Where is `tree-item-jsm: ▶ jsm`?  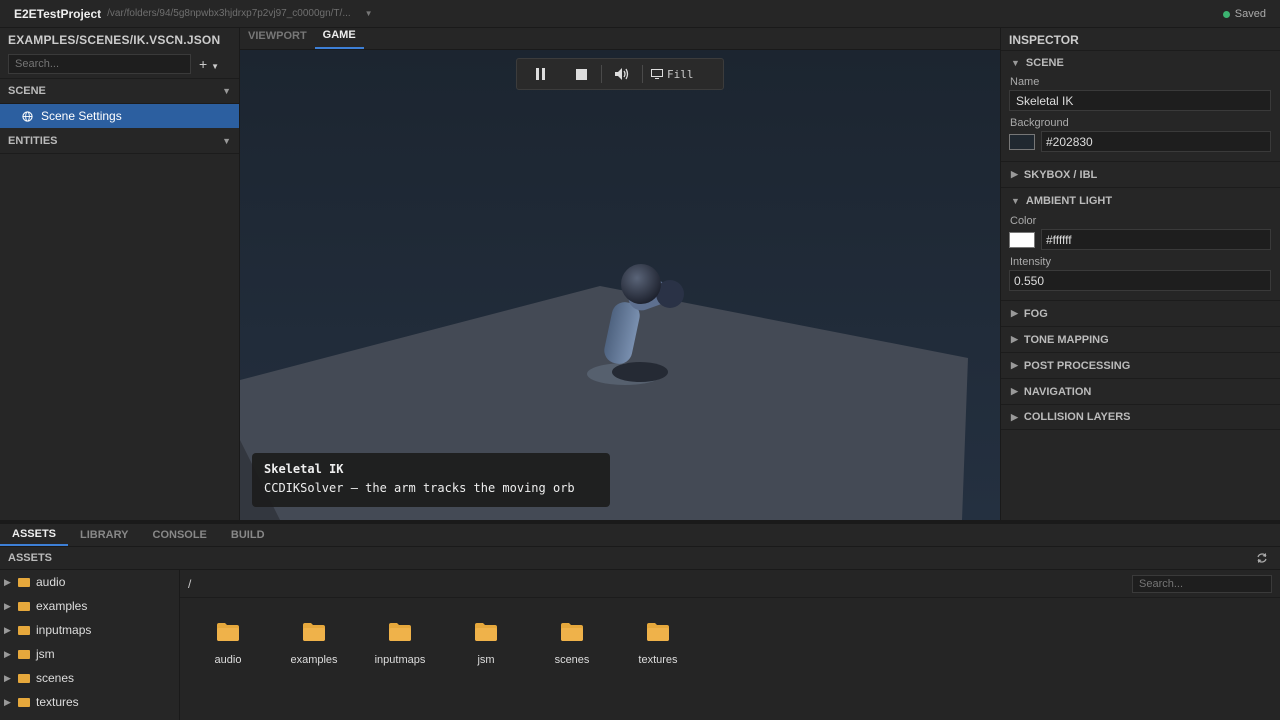
tree-item-jsm: ▶ jsm is located at coordinates (89, 654).